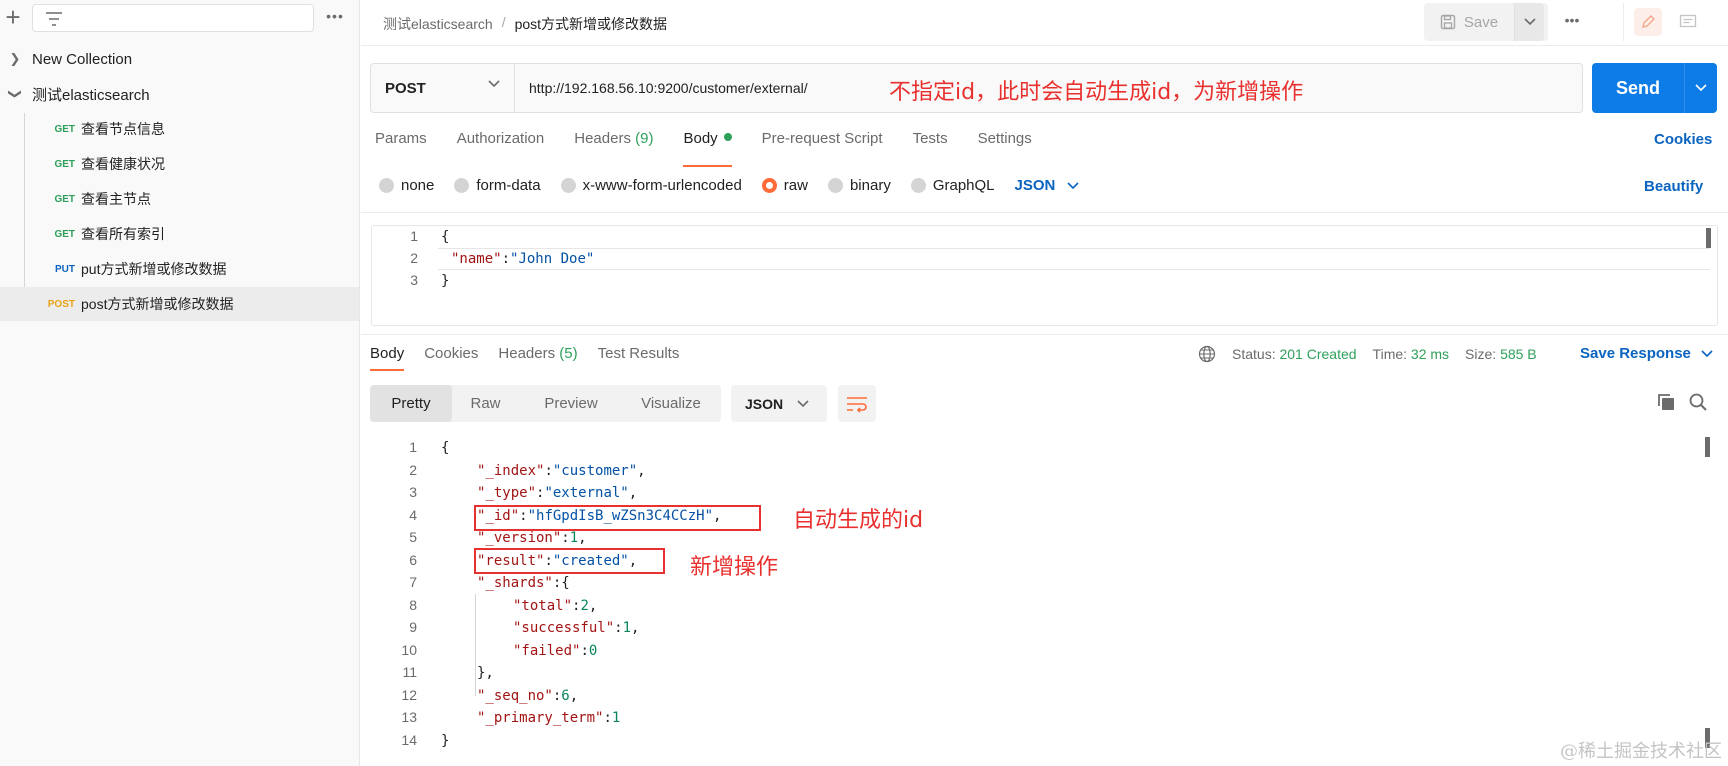 The height and width of the screenshot is (766, 1728). I want to click on beautify-button: Beautify, so click(1673, 186).